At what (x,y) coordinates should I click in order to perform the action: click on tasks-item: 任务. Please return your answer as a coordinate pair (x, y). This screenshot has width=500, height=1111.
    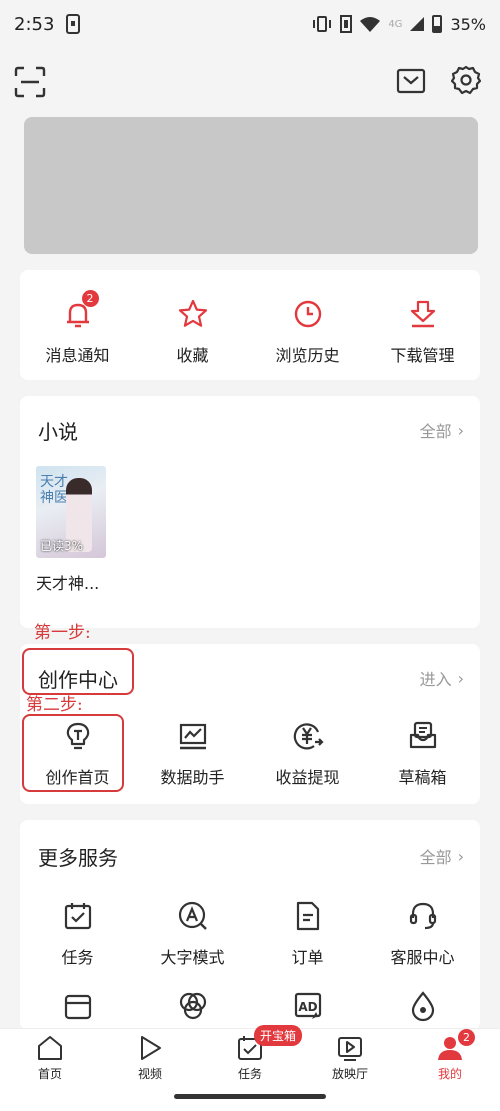
    Looking at the image, I should click on (78, 932).